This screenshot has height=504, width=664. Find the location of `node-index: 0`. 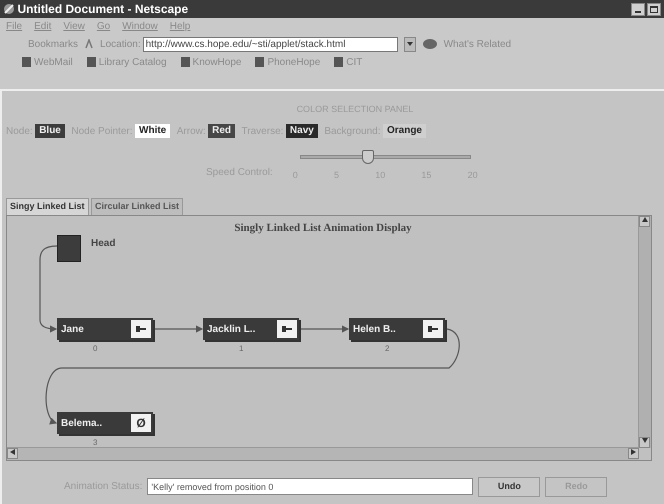

node-index: 0 is located at coordinates (95, 348).